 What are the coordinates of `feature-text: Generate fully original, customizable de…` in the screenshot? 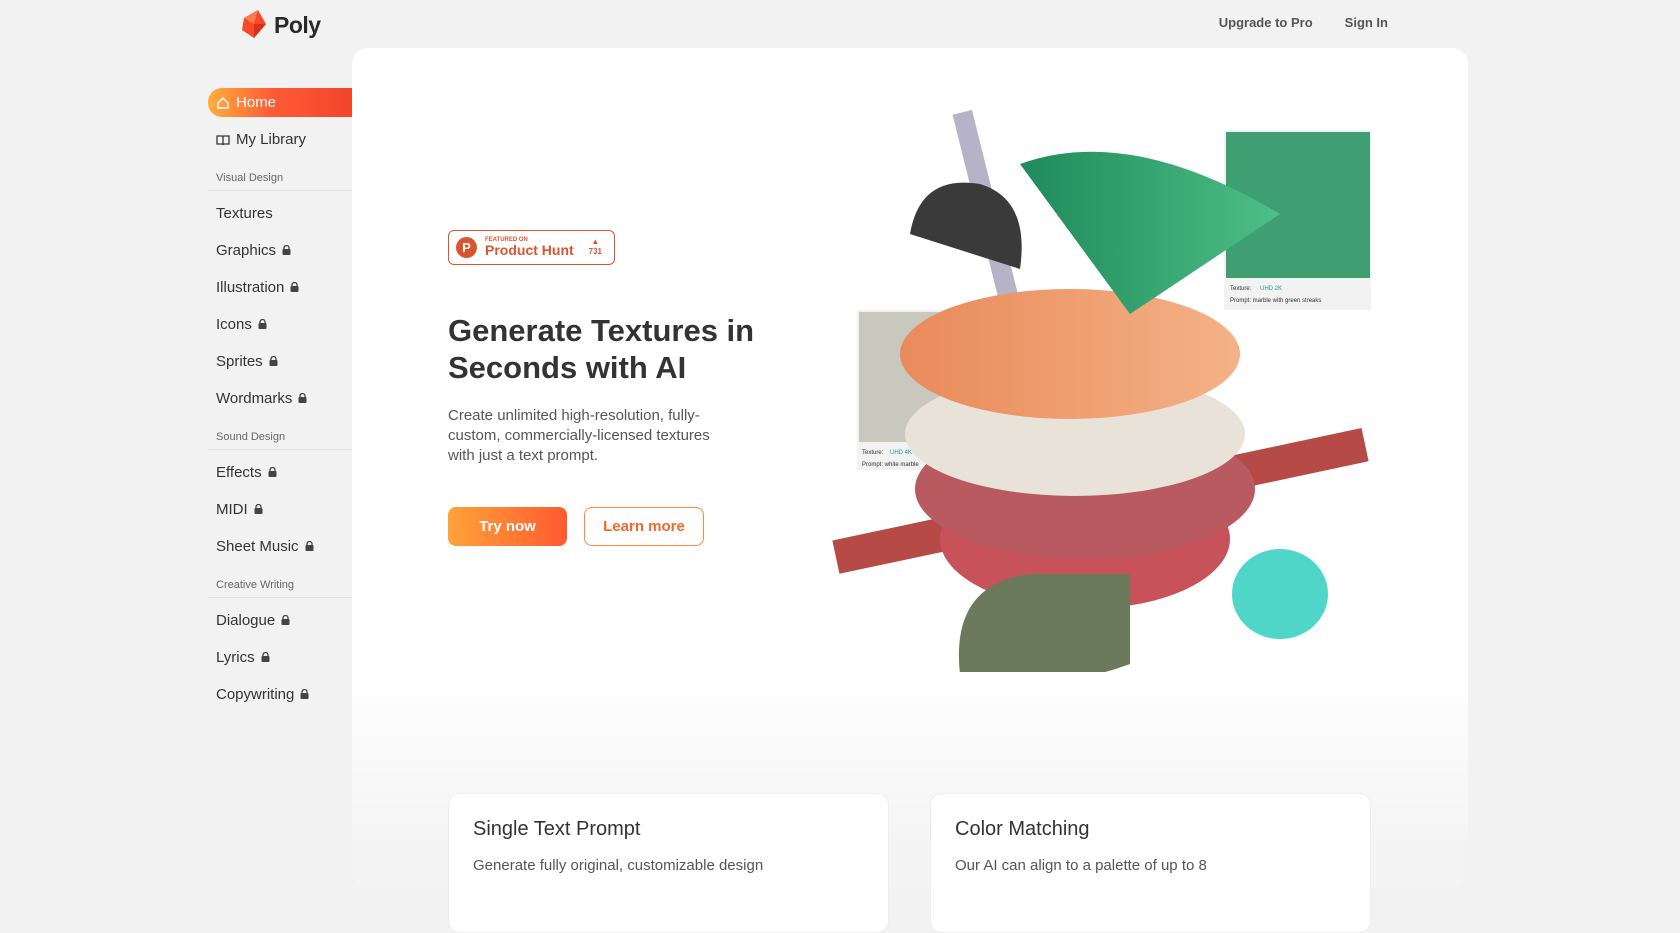 It's located at (618, 865).